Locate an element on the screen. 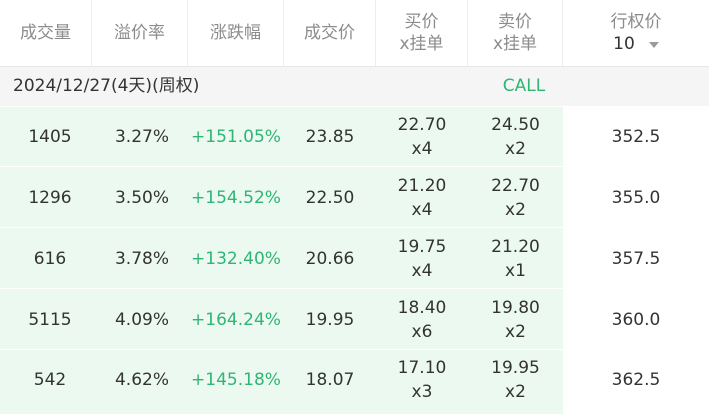 This screenshot has width=709, height=414. col-header-premium: 溢价率 is located at coordinates (140, 33).